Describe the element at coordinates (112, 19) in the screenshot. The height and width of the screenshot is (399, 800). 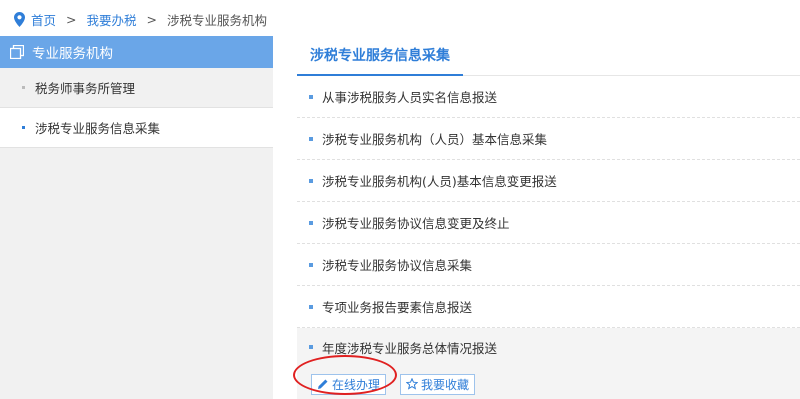
I see `breadcrumb-tax-link: 我要办税` at that location.